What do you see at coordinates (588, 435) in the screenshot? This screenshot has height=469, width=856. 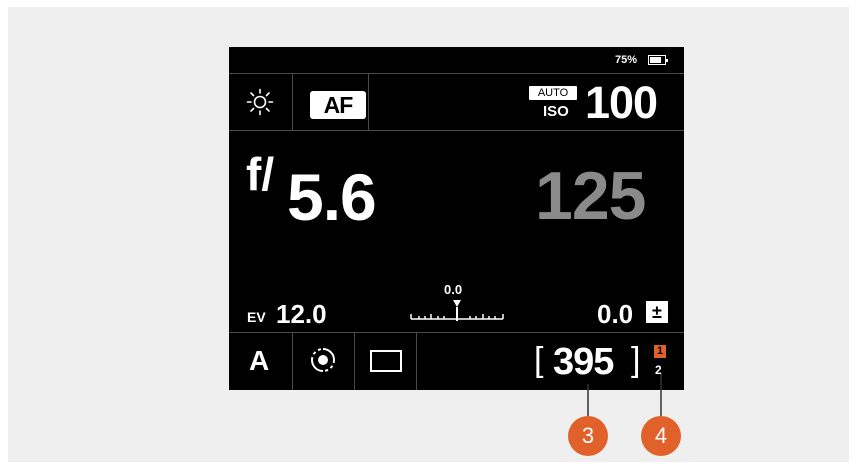 I see `callout-3: 3` at bounding box center [588, 435].